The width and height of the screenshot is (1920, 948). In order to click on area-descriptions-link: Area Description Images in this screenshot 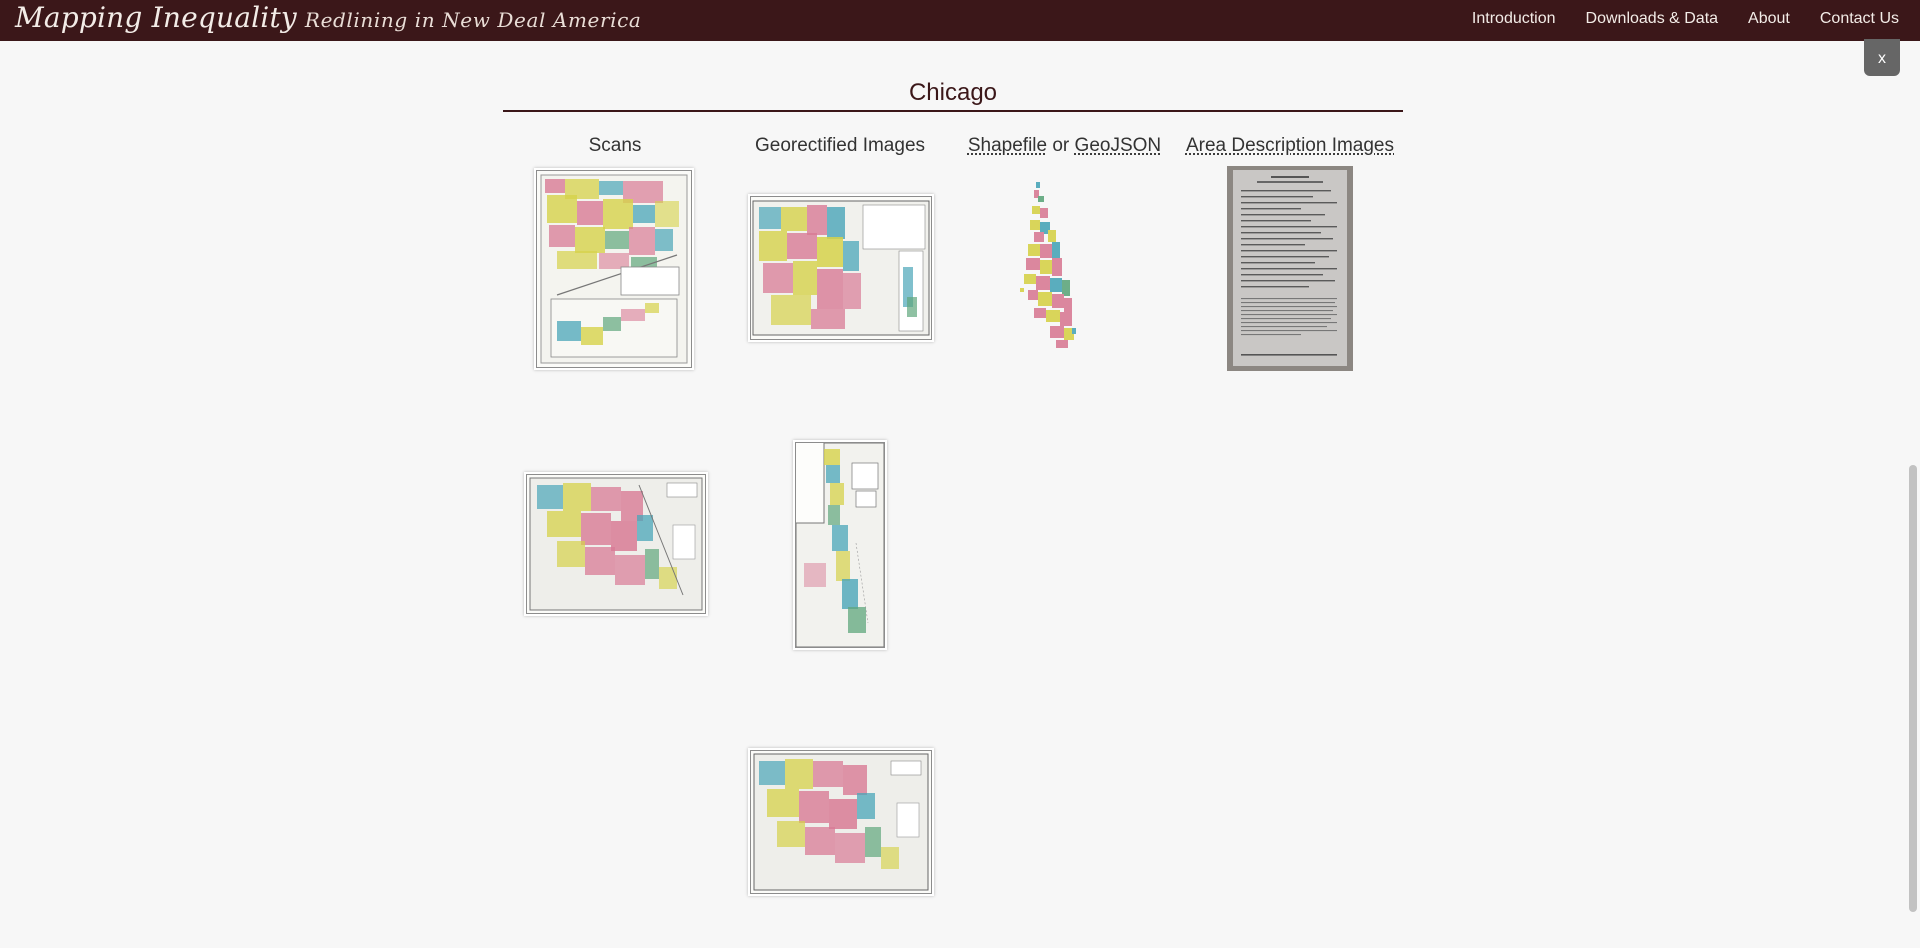, I will do `click(1290, 145)`.